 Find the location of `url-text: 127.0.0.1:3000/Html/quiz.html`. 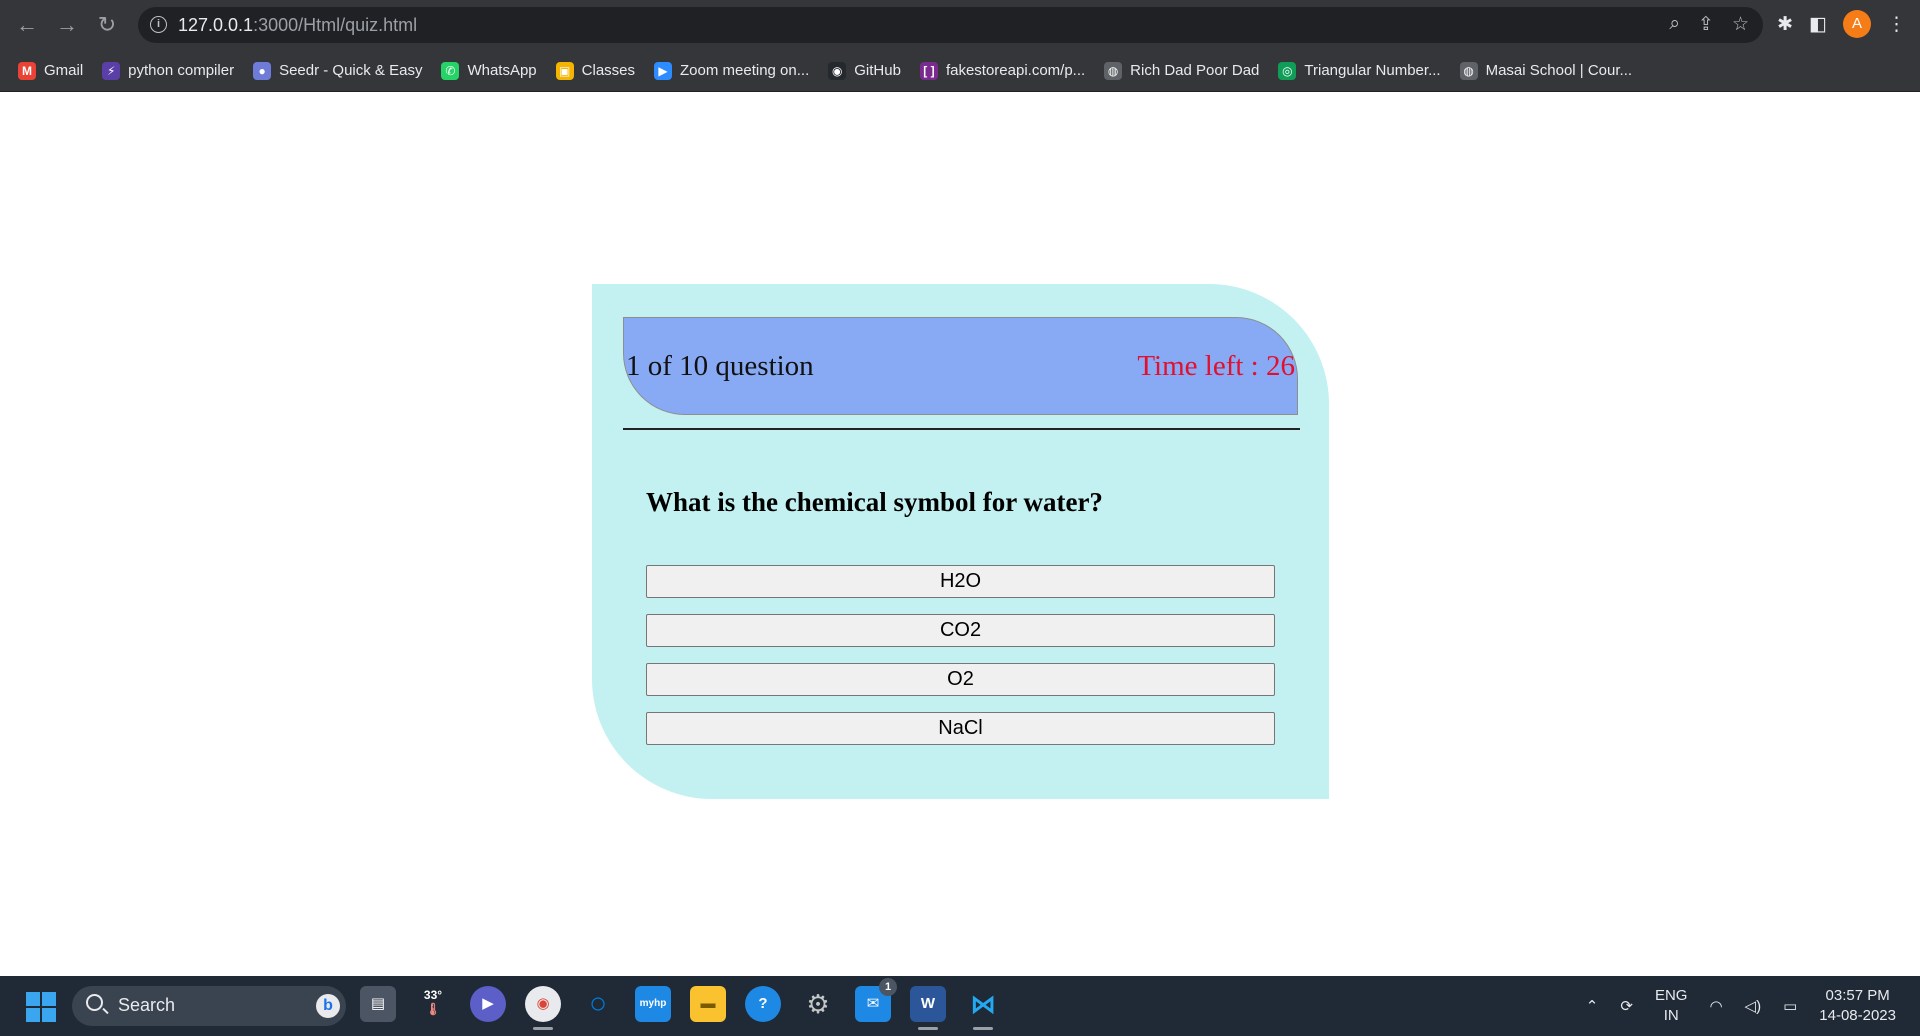

url-text: 127.0.0.1:3000/Html/quiz.html is located at coordinates (297, 25).